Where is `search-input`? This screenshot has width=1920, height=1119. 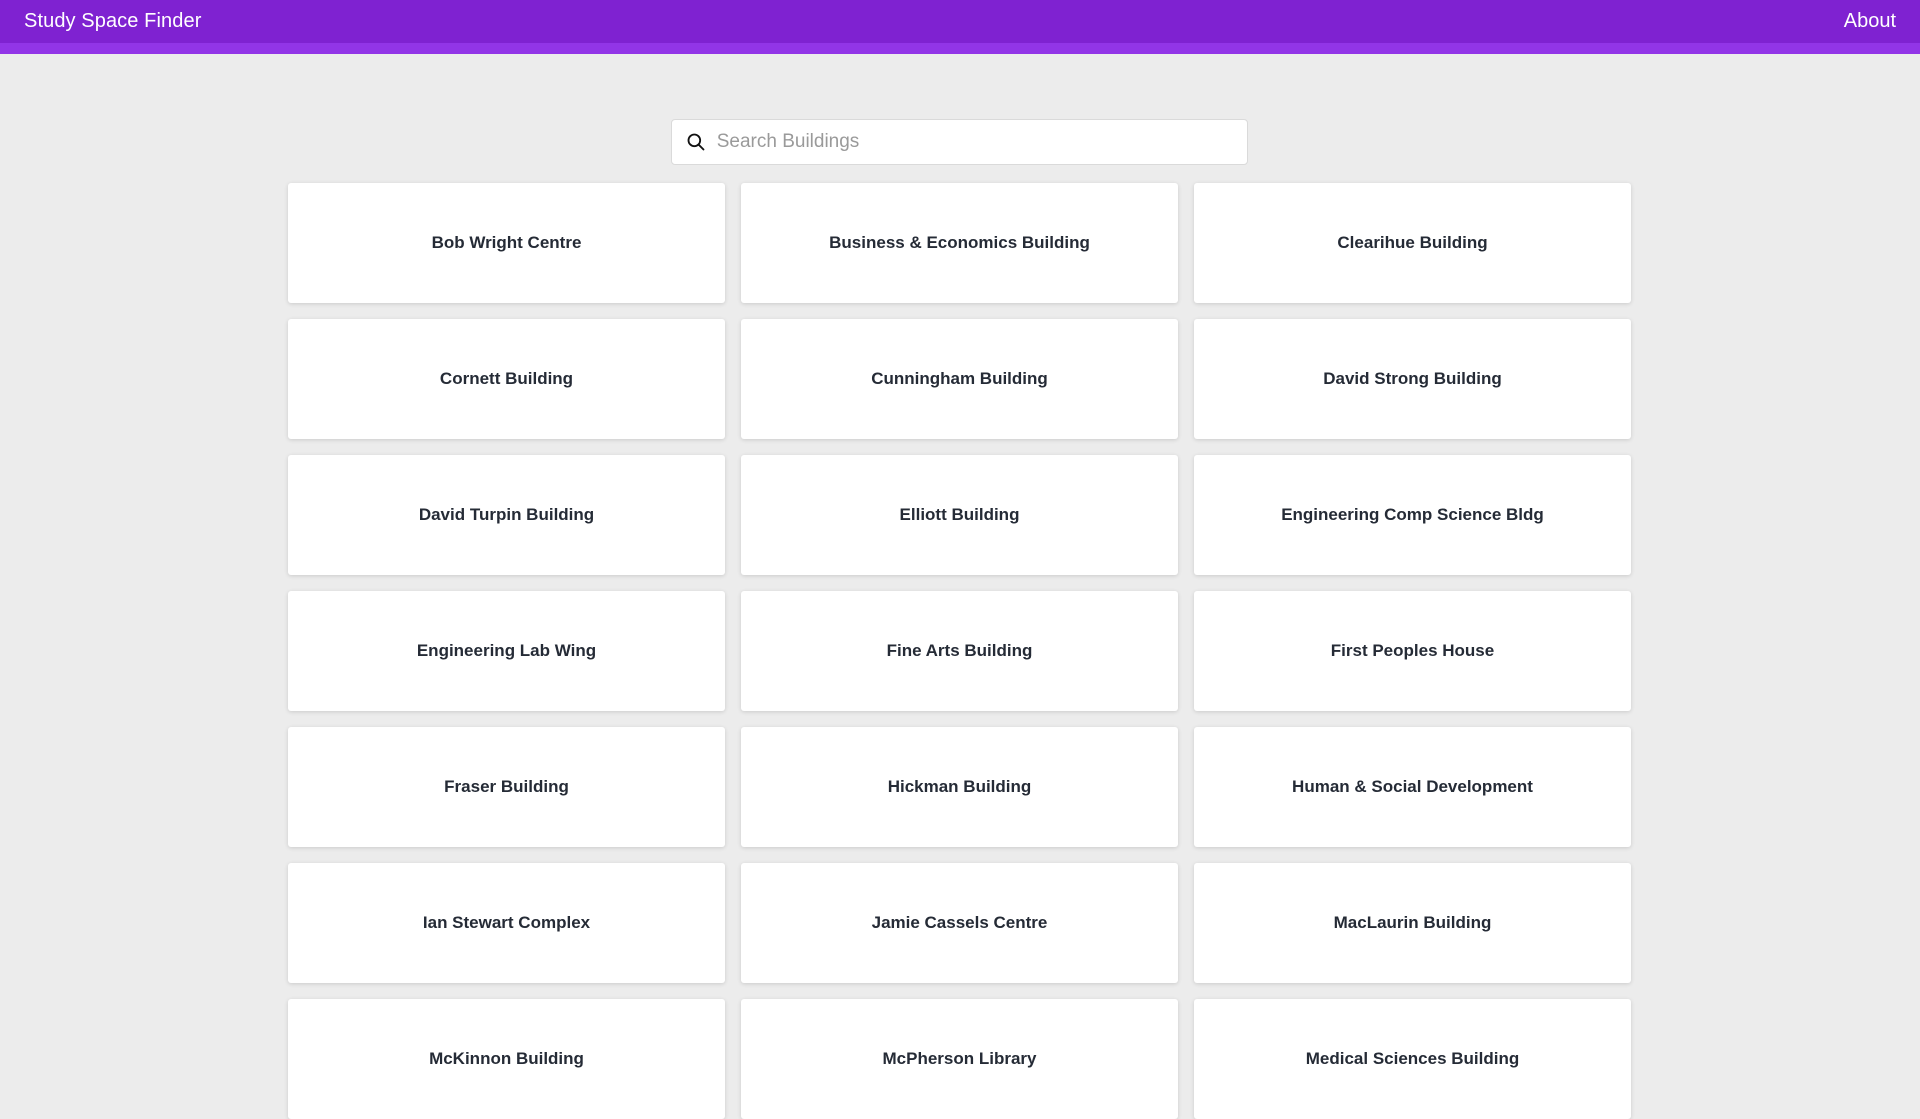 search-input is located at coordinates (980, 142).